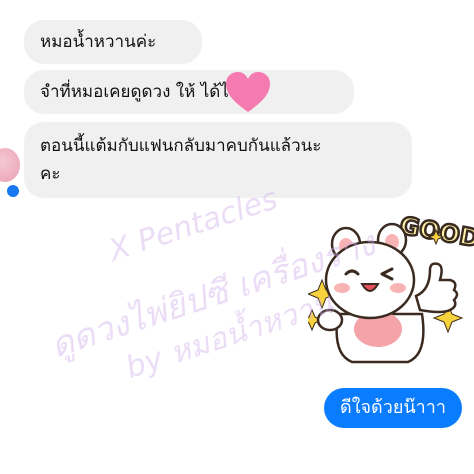 The height and width of the screenshot is (474, 474). What do you see at coordinates (150, 92) in the screenshot?
I see `message-text: จำที่หมอเคยดูดวง ให้ ได้ไมคะ` at bounding box center [150, 92].